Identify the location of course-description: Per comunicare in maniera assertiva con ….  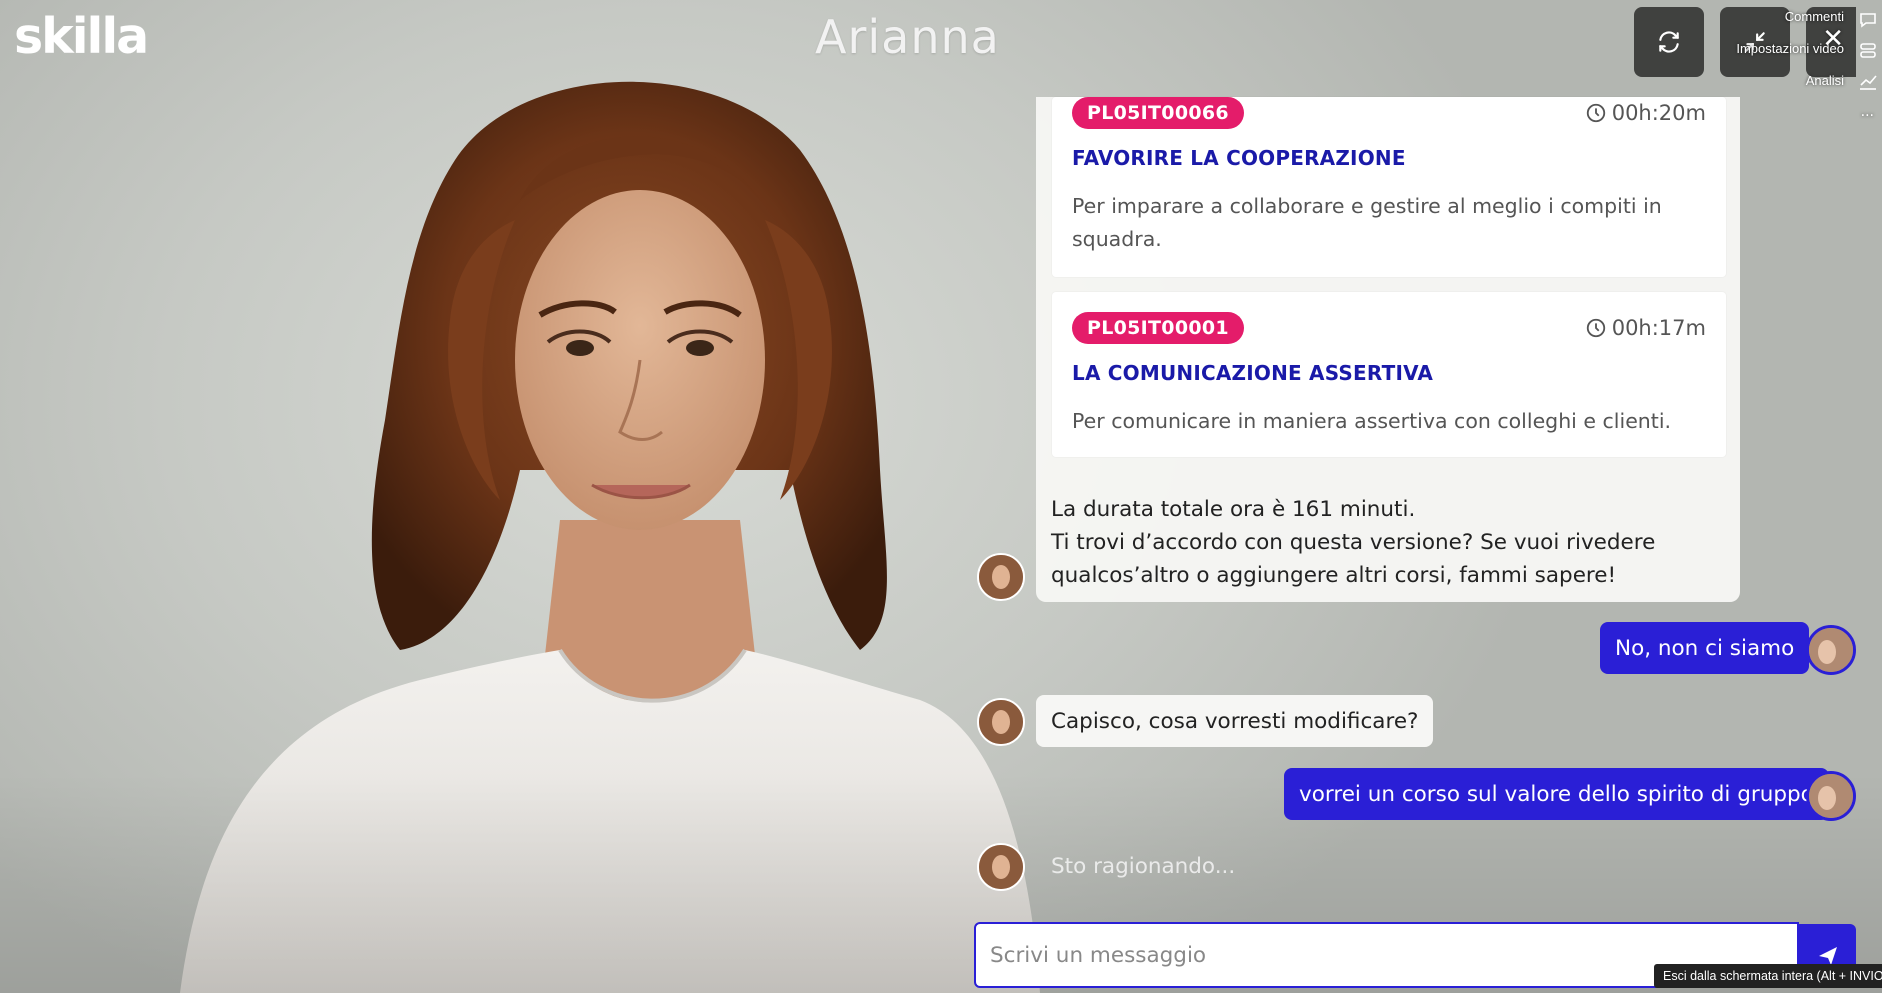
(1372, 421).